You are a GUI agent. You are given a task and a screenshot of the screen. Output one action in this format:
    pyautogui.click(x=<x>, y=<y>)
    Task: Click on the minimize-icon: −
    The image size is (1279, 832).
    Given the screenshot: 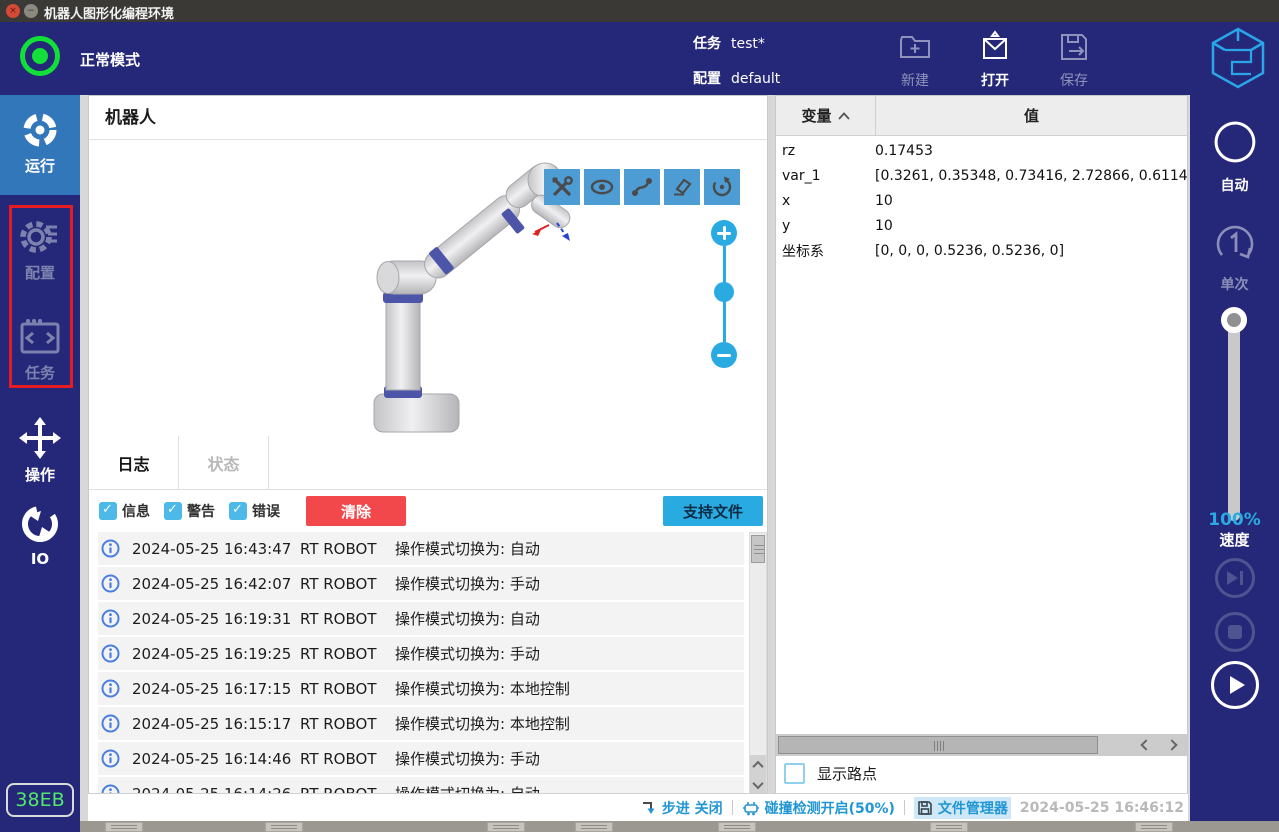 What is the action you would take?
    pyautogui.click(x=31, y=11)
    